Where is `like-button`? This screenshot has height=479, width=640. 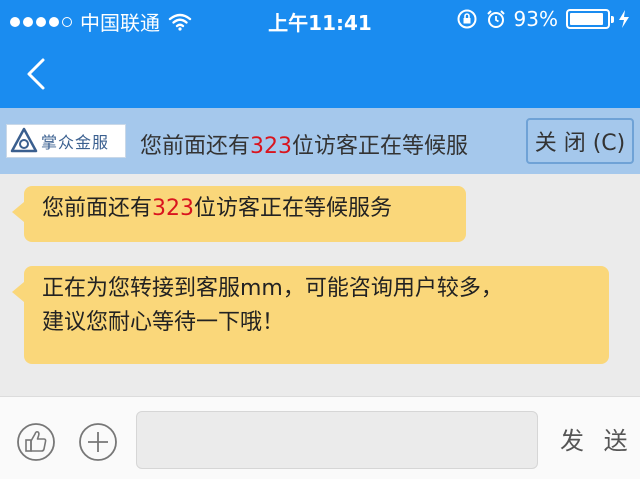 like-button is located at coordinates (36, 442).